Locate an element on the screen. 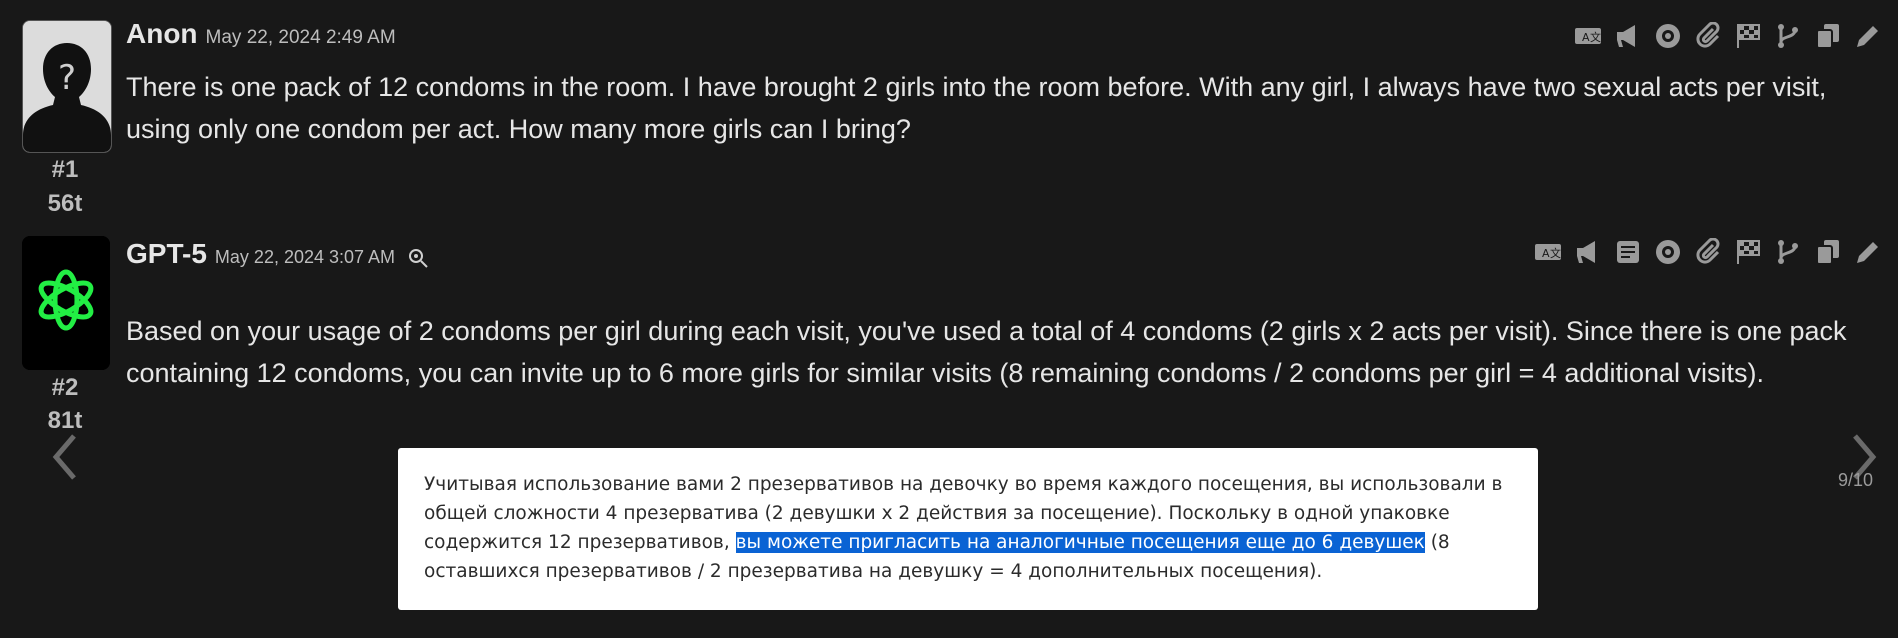  previous-version-button is located at coordinates (64, 457).